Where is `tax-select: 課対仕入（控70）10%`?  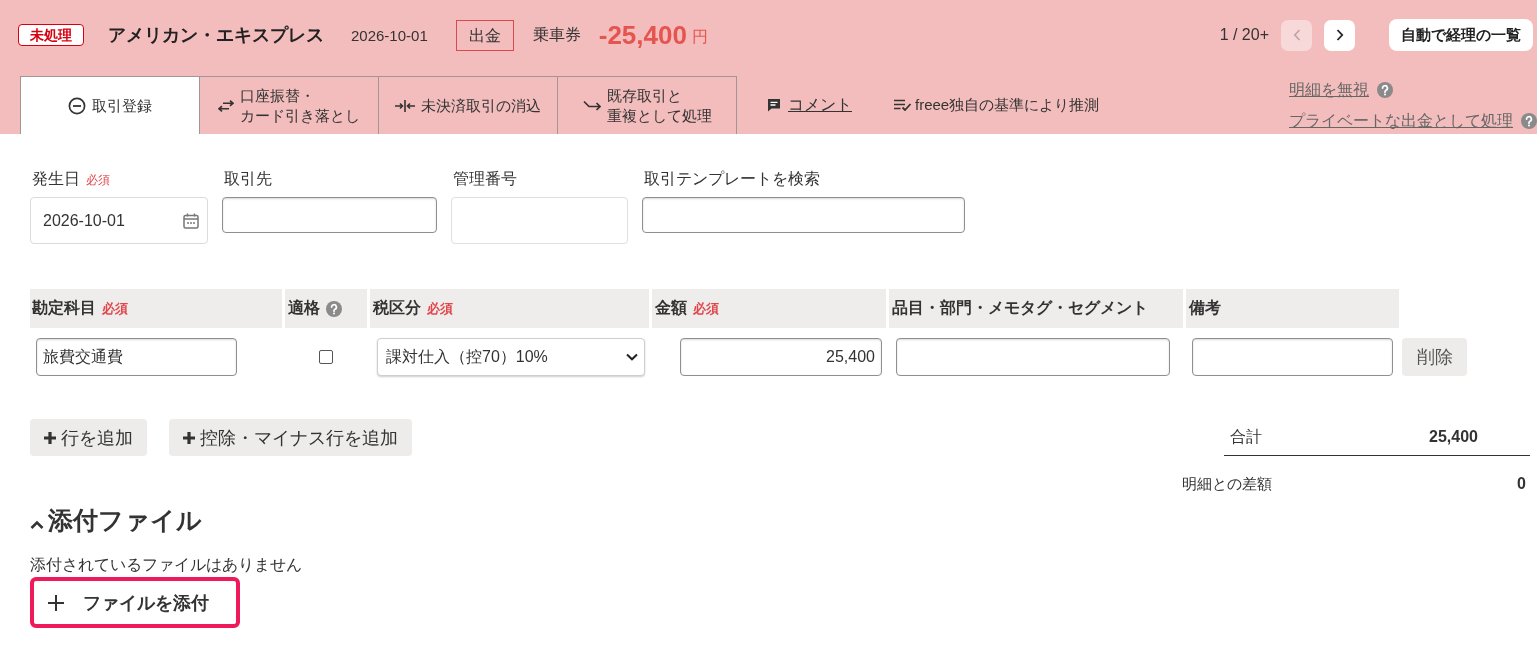
tax-select: 課対仕入（控70）10% is located at coordinates (511, 357).